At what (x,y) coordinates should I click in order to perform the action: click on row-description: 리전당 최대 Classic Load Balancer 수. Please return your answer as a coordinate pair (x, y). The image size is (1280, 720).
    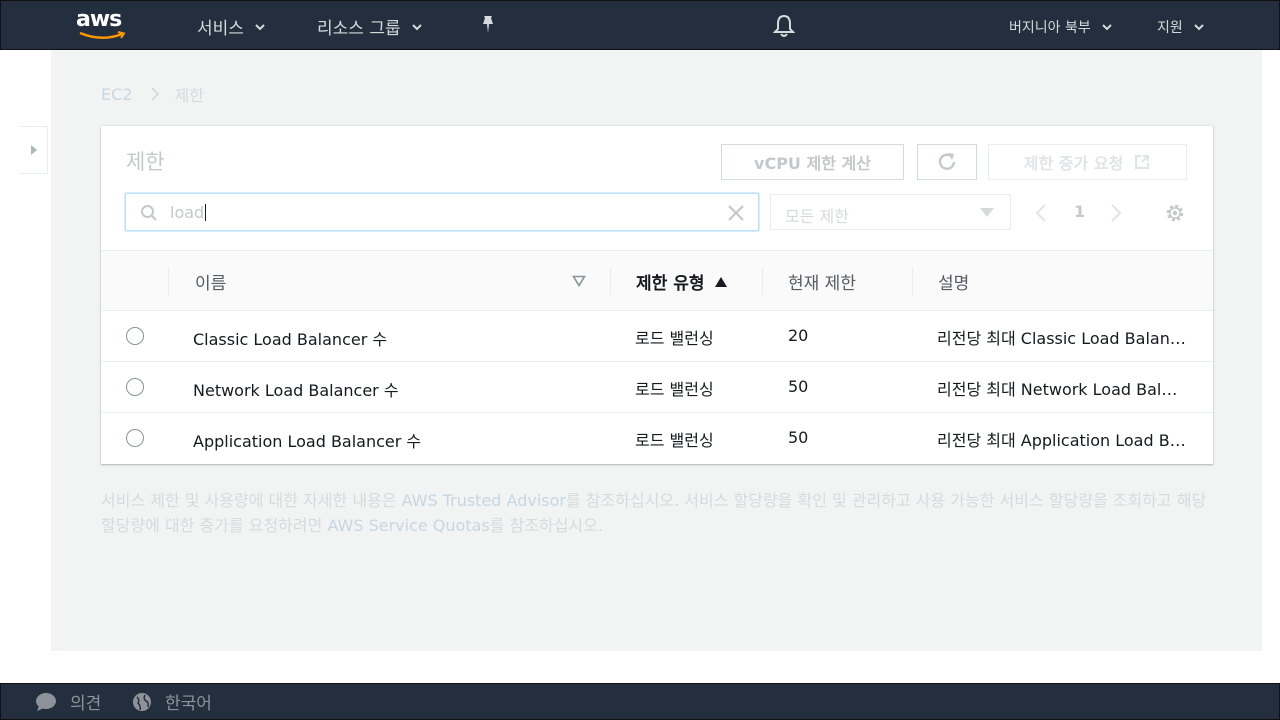
    Looking at the image, I should click on (1062, 338).